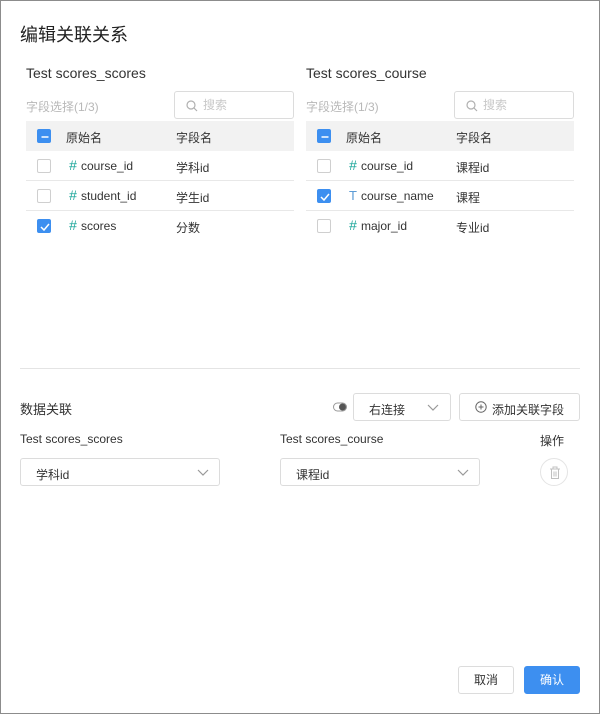 This screenshot has height=714, width=600. I want to click on left-selection-count: 字段选择(1/3), so click(62, 107).